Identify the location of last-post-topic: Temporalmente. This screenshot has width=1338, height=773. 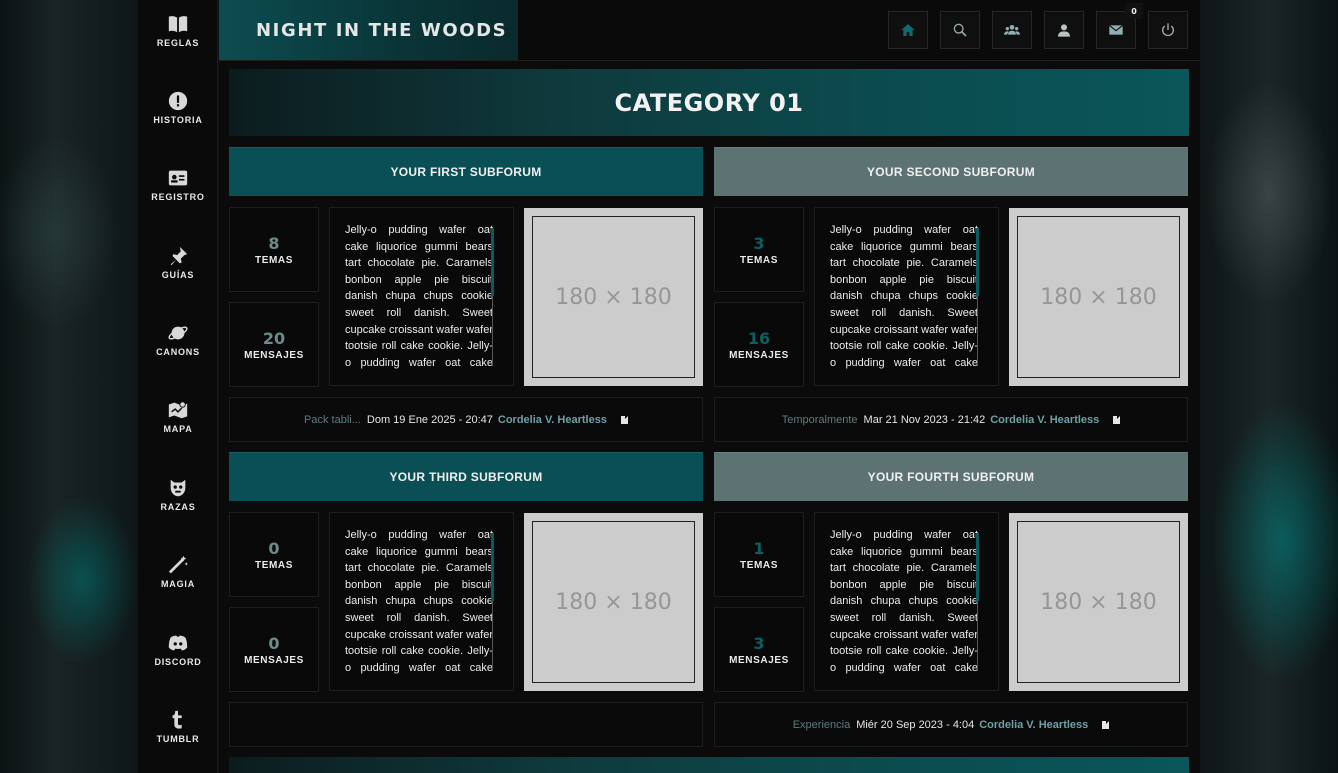
(820, 420).